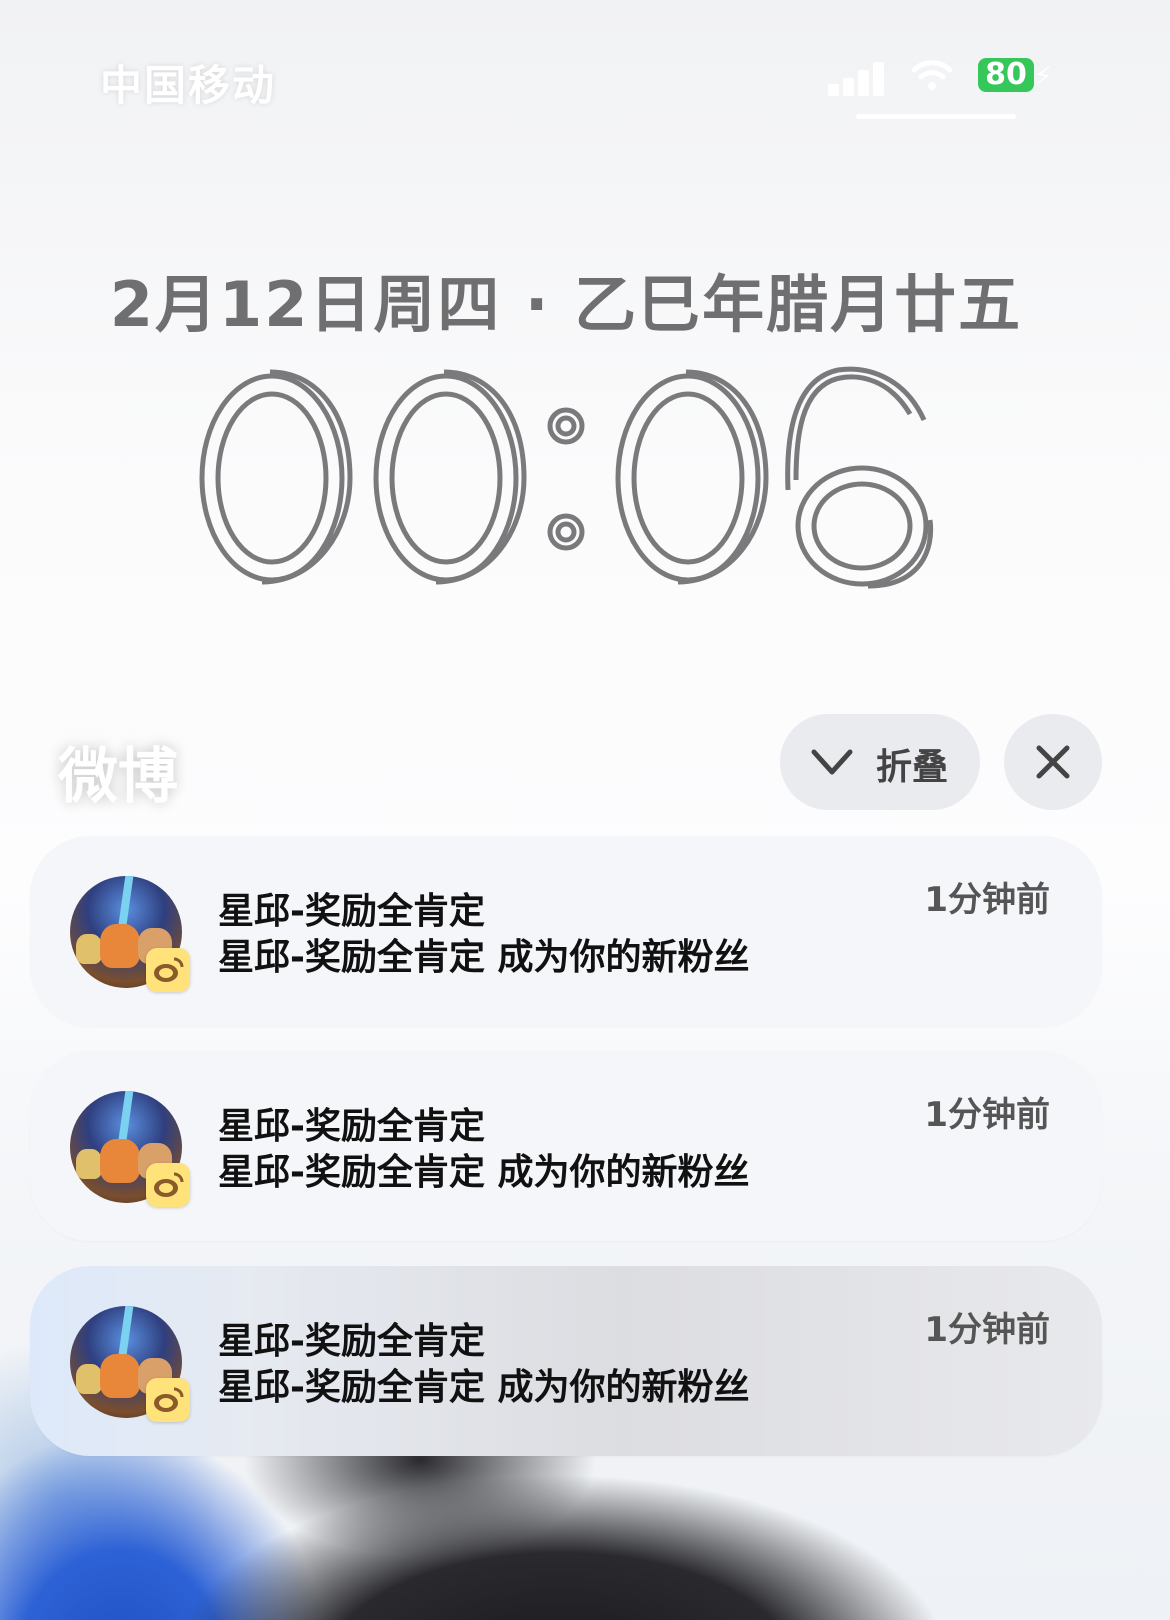 This screenshot has height=1620, width=1170. I want to click on signal-icon, so click(857, 78).